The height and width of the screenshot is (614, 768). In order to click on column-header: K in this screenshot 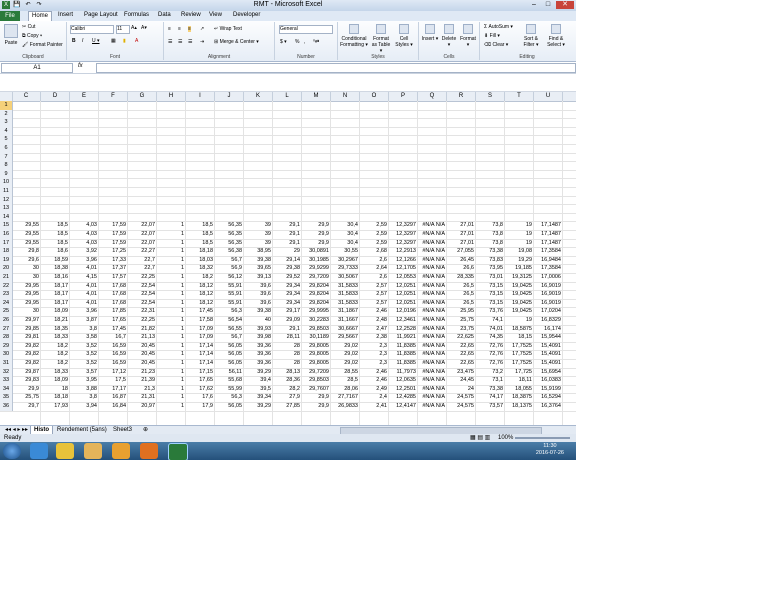, I will do `click(258, 96)`.